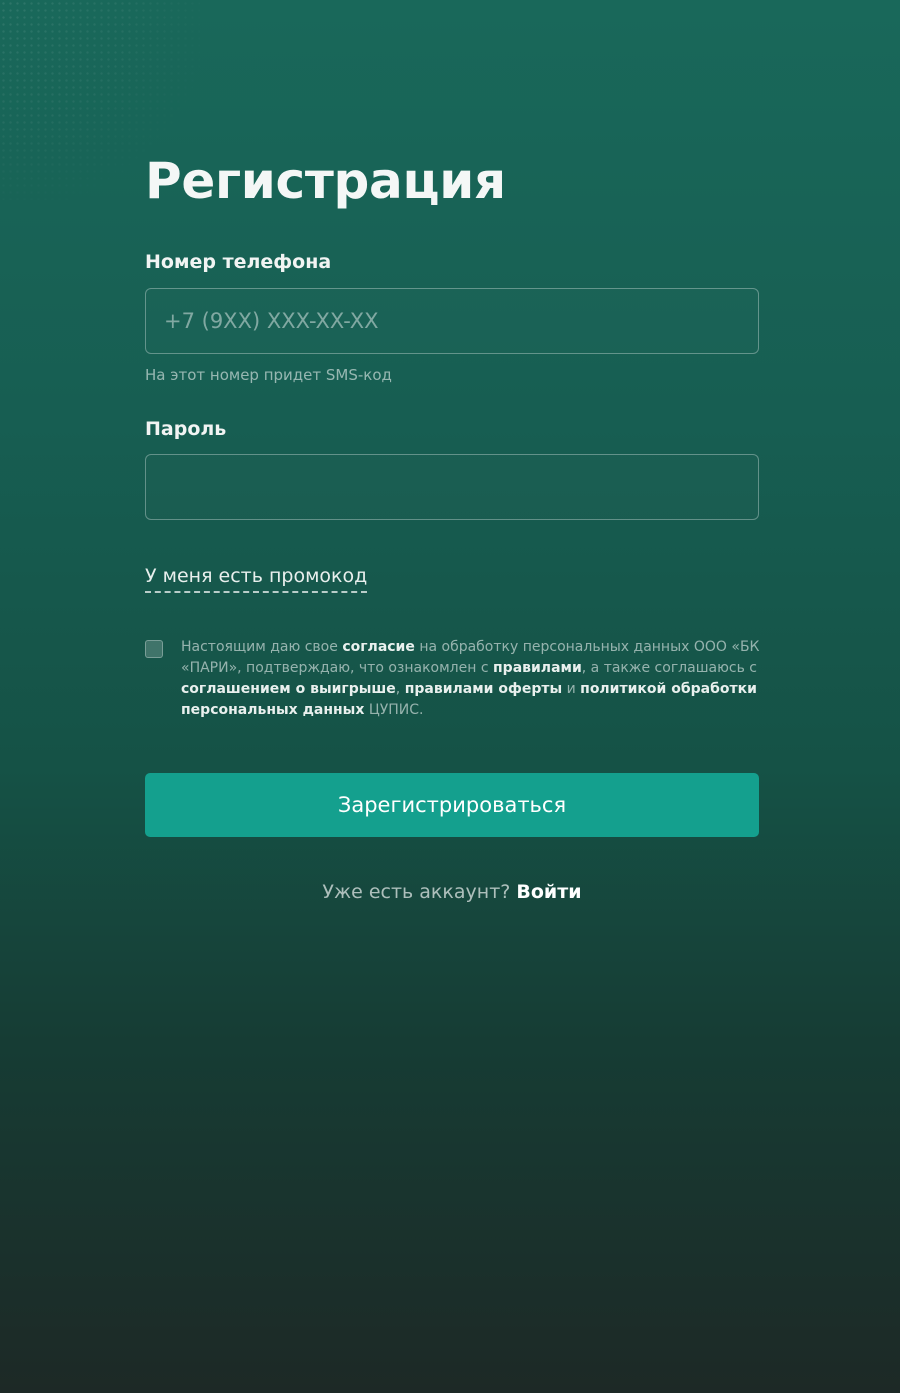  I want to click on consent-text-part: Настоящим даю свое, so click(262, 647).